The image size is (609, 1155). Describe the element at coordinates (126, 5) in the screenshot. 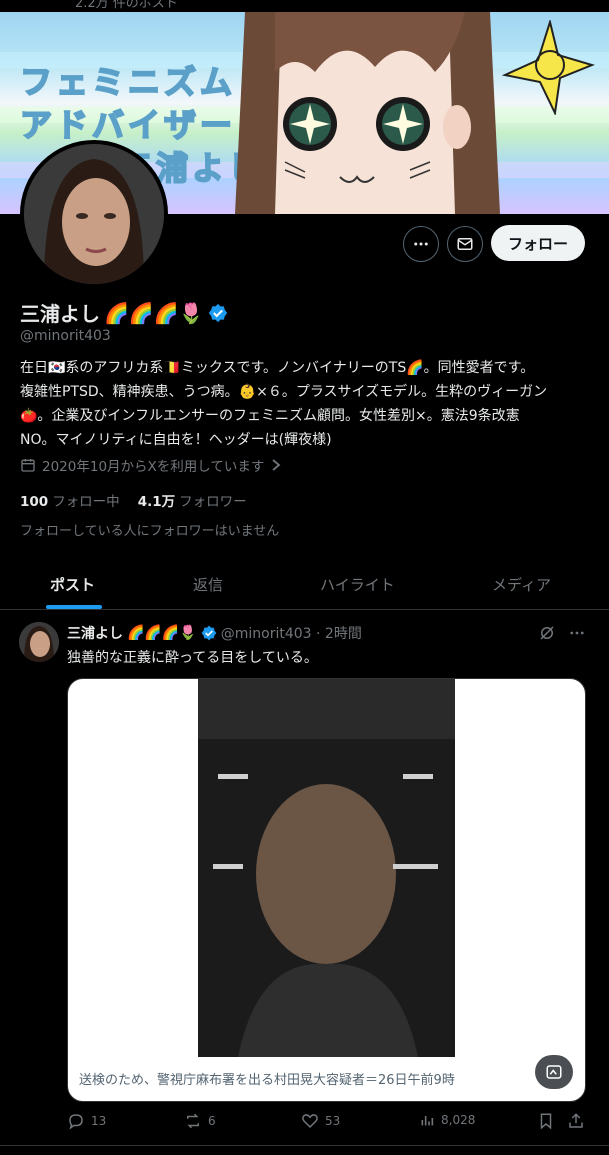

I see `posts-count: 2.2万 件のポスト` at that location.